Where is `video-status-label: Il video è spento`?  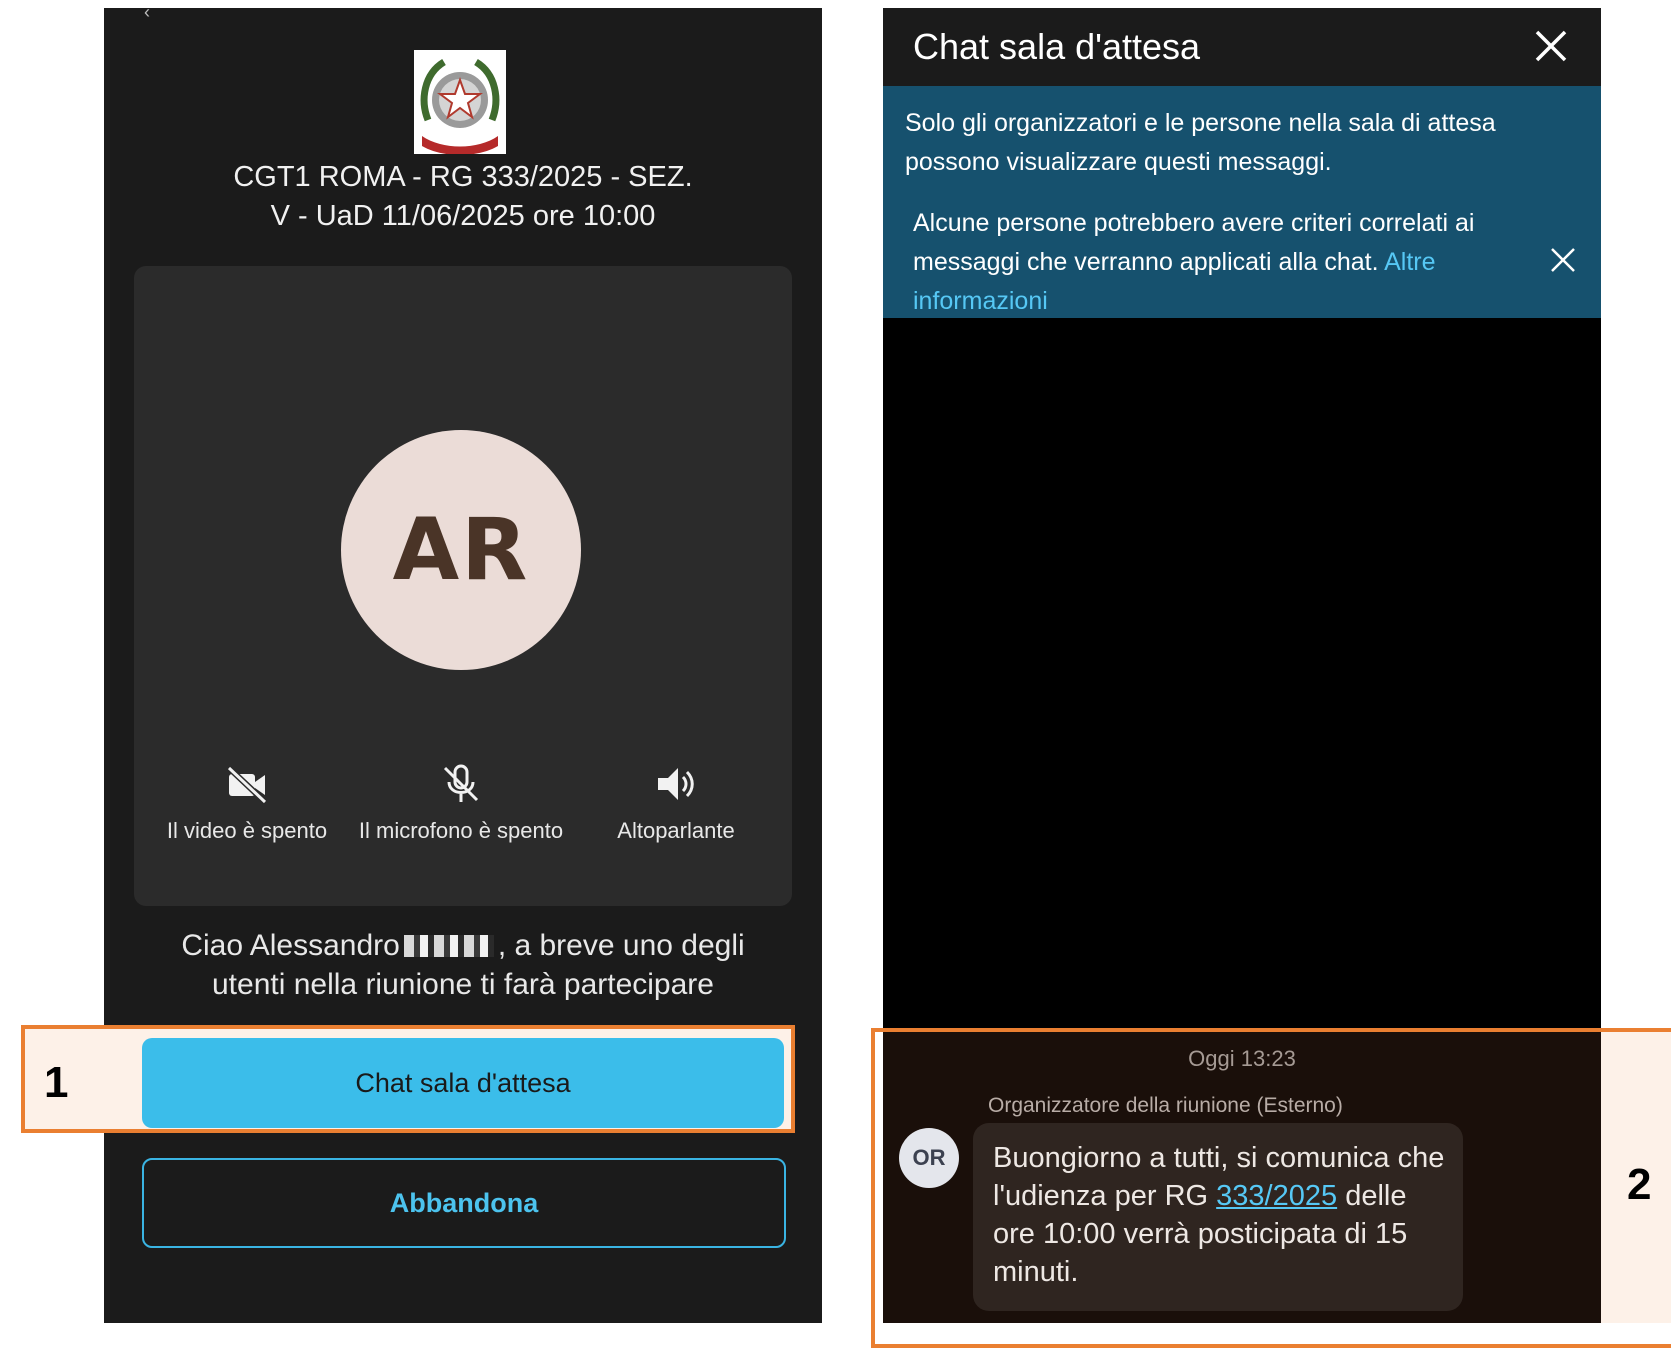
video-status-label: Il video è spento is located at coordinates (247, 830).